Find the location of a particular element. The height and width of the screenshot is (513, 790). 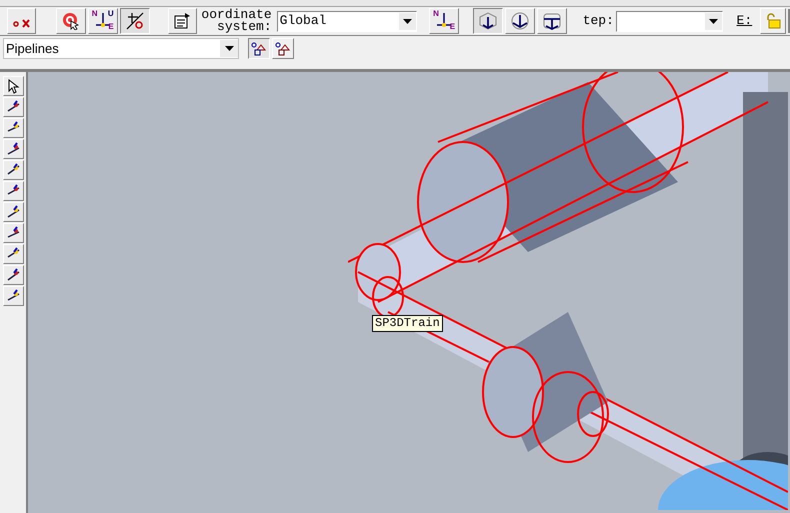

angle-icon is located at coordinates (134, 21).